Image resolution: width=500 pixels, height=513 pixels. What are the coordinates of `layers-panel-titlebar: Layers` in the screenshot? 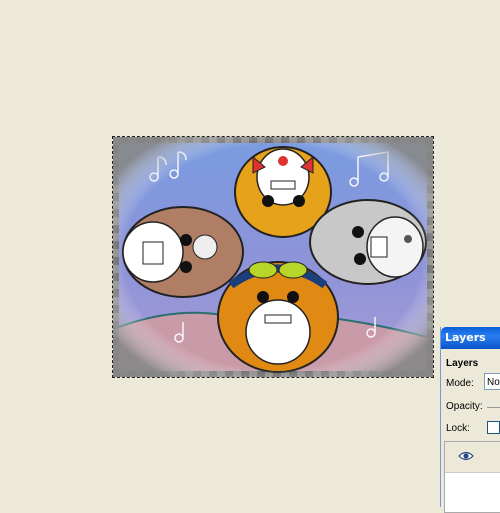 It's located at (470, 338).